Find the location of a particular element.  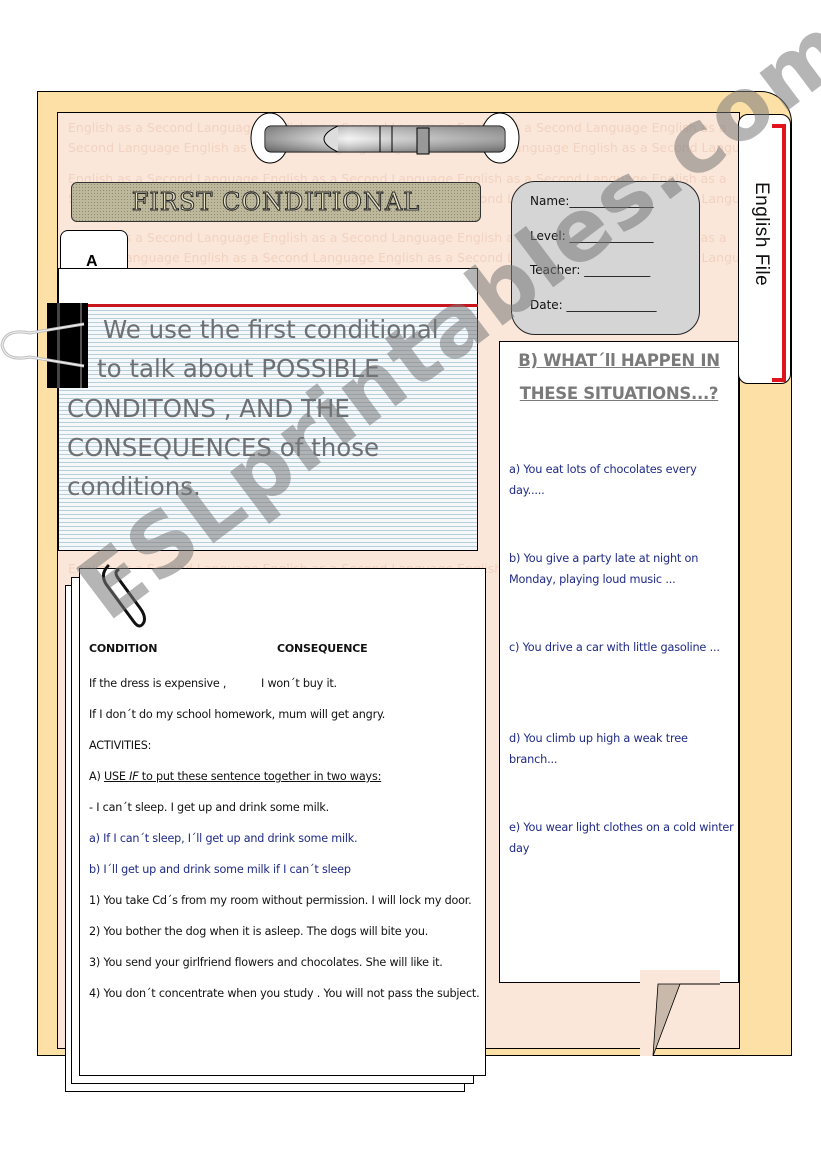

intro-line: to talk about POSSIBLE is located at coordinates (238, 369).